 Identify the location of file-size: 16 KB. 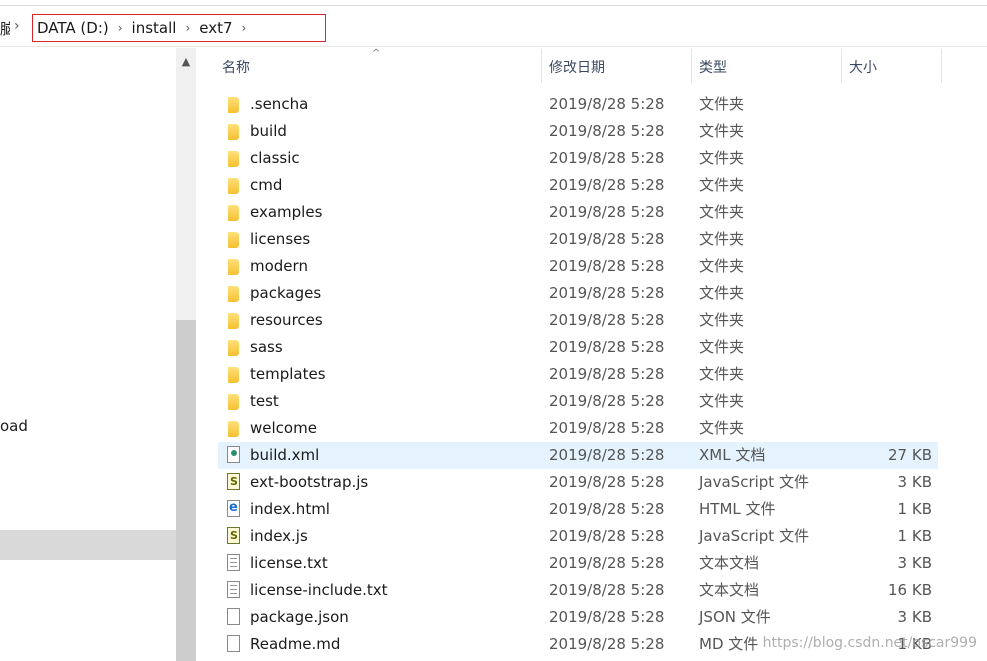
(910, 590).